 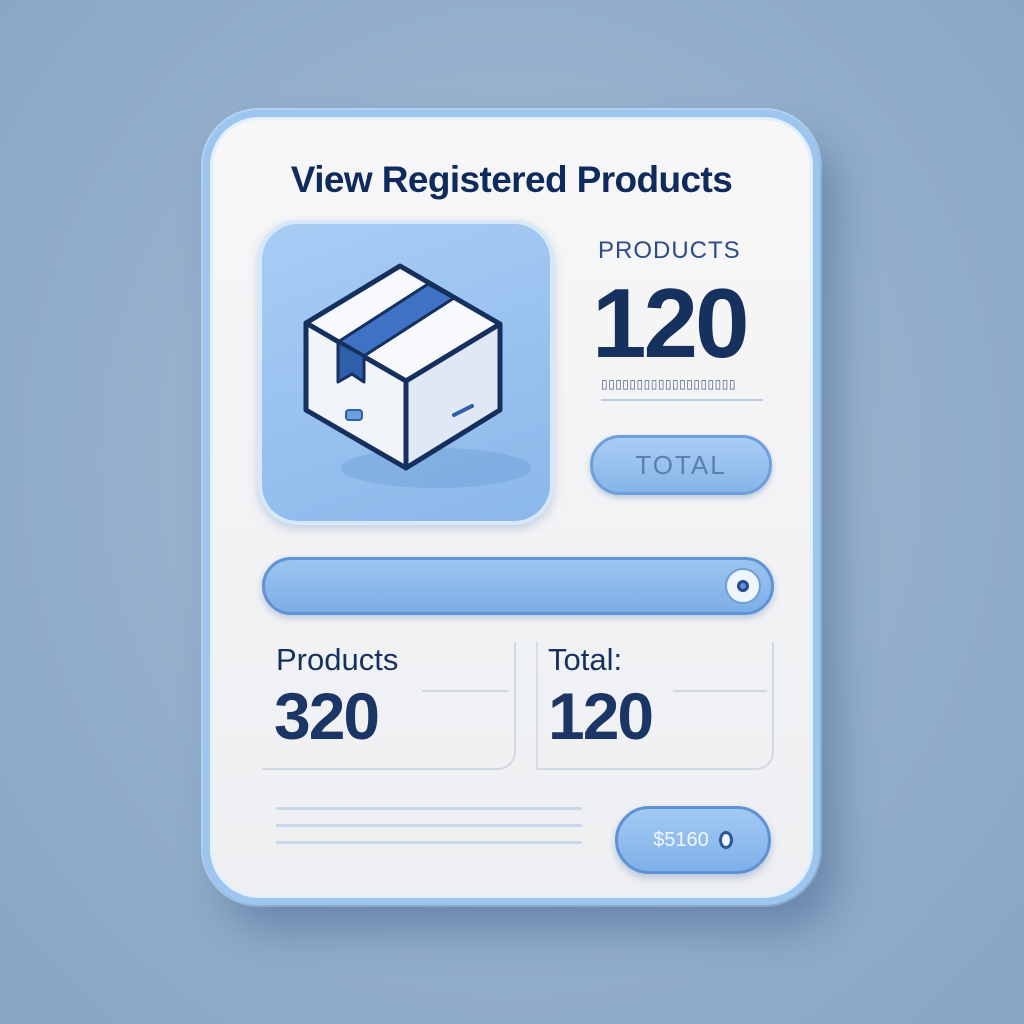 I want to click on product-icon-tile, so click(x=406, y=372).